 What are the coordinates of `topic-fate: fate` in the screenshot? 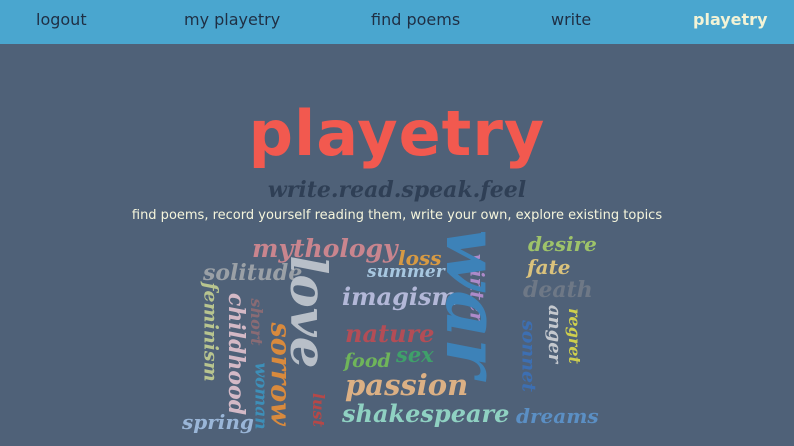 It's located at (549, 267).